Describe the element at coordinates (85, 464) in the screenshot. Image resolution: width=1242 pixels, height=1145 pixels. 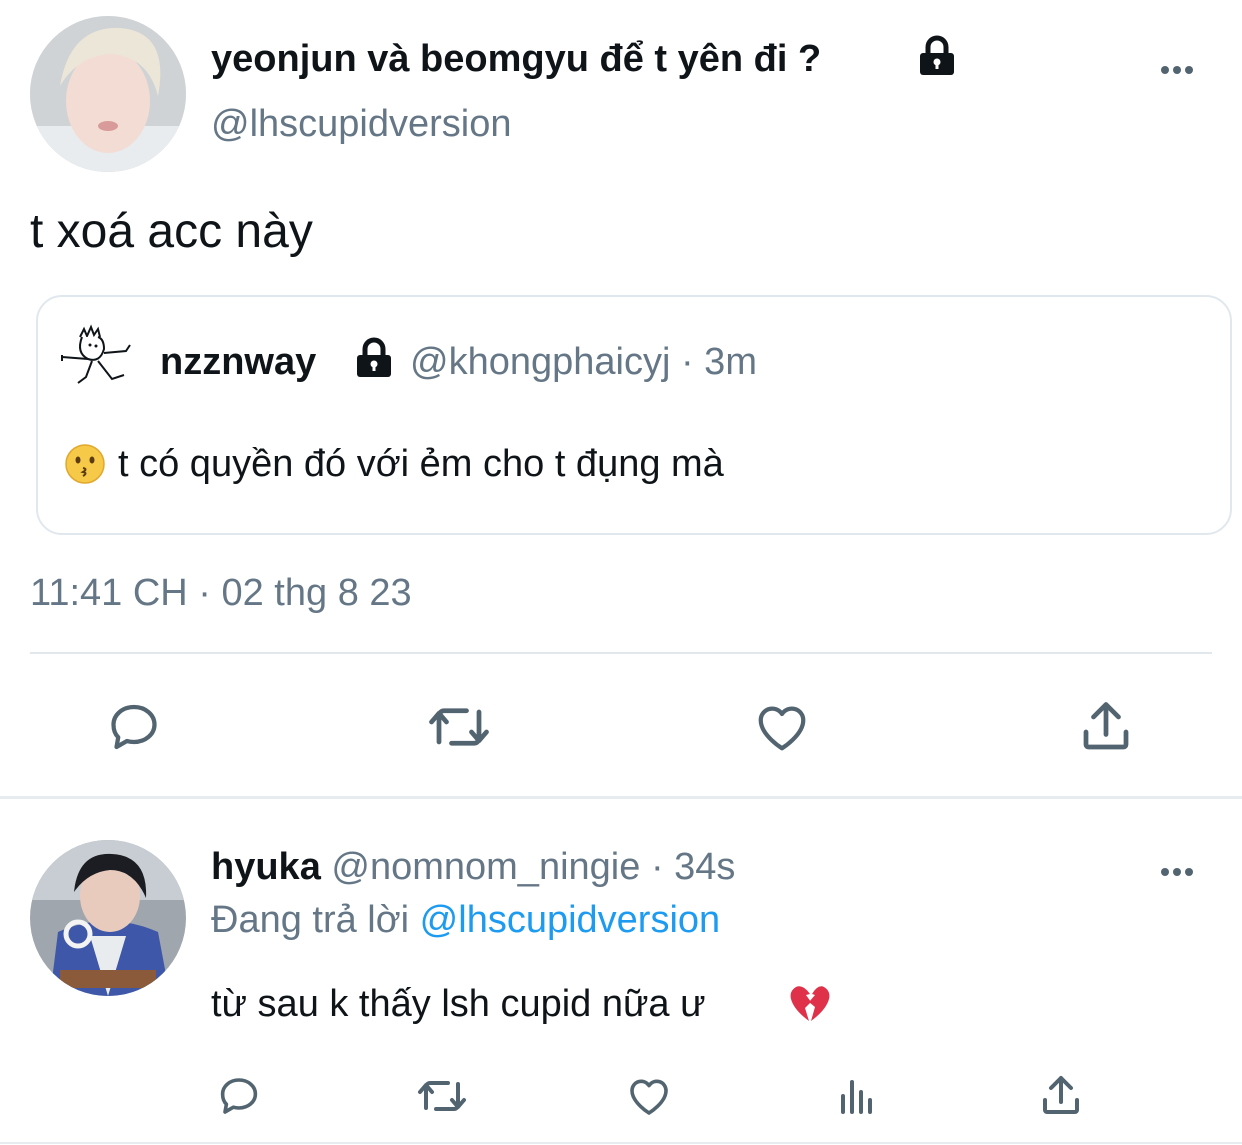
I see `kissing-face-emoji` at that location.